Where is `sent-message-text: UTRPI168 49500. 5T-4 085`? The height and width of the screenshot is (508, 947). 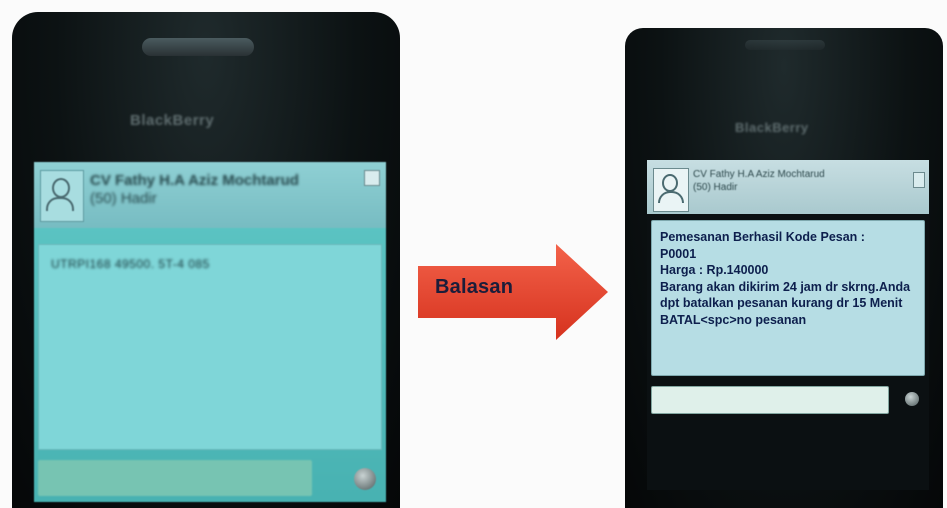 sent-message-text: UTRPI168 49500. 5T-4 085 is located at coordinates (130, 264).